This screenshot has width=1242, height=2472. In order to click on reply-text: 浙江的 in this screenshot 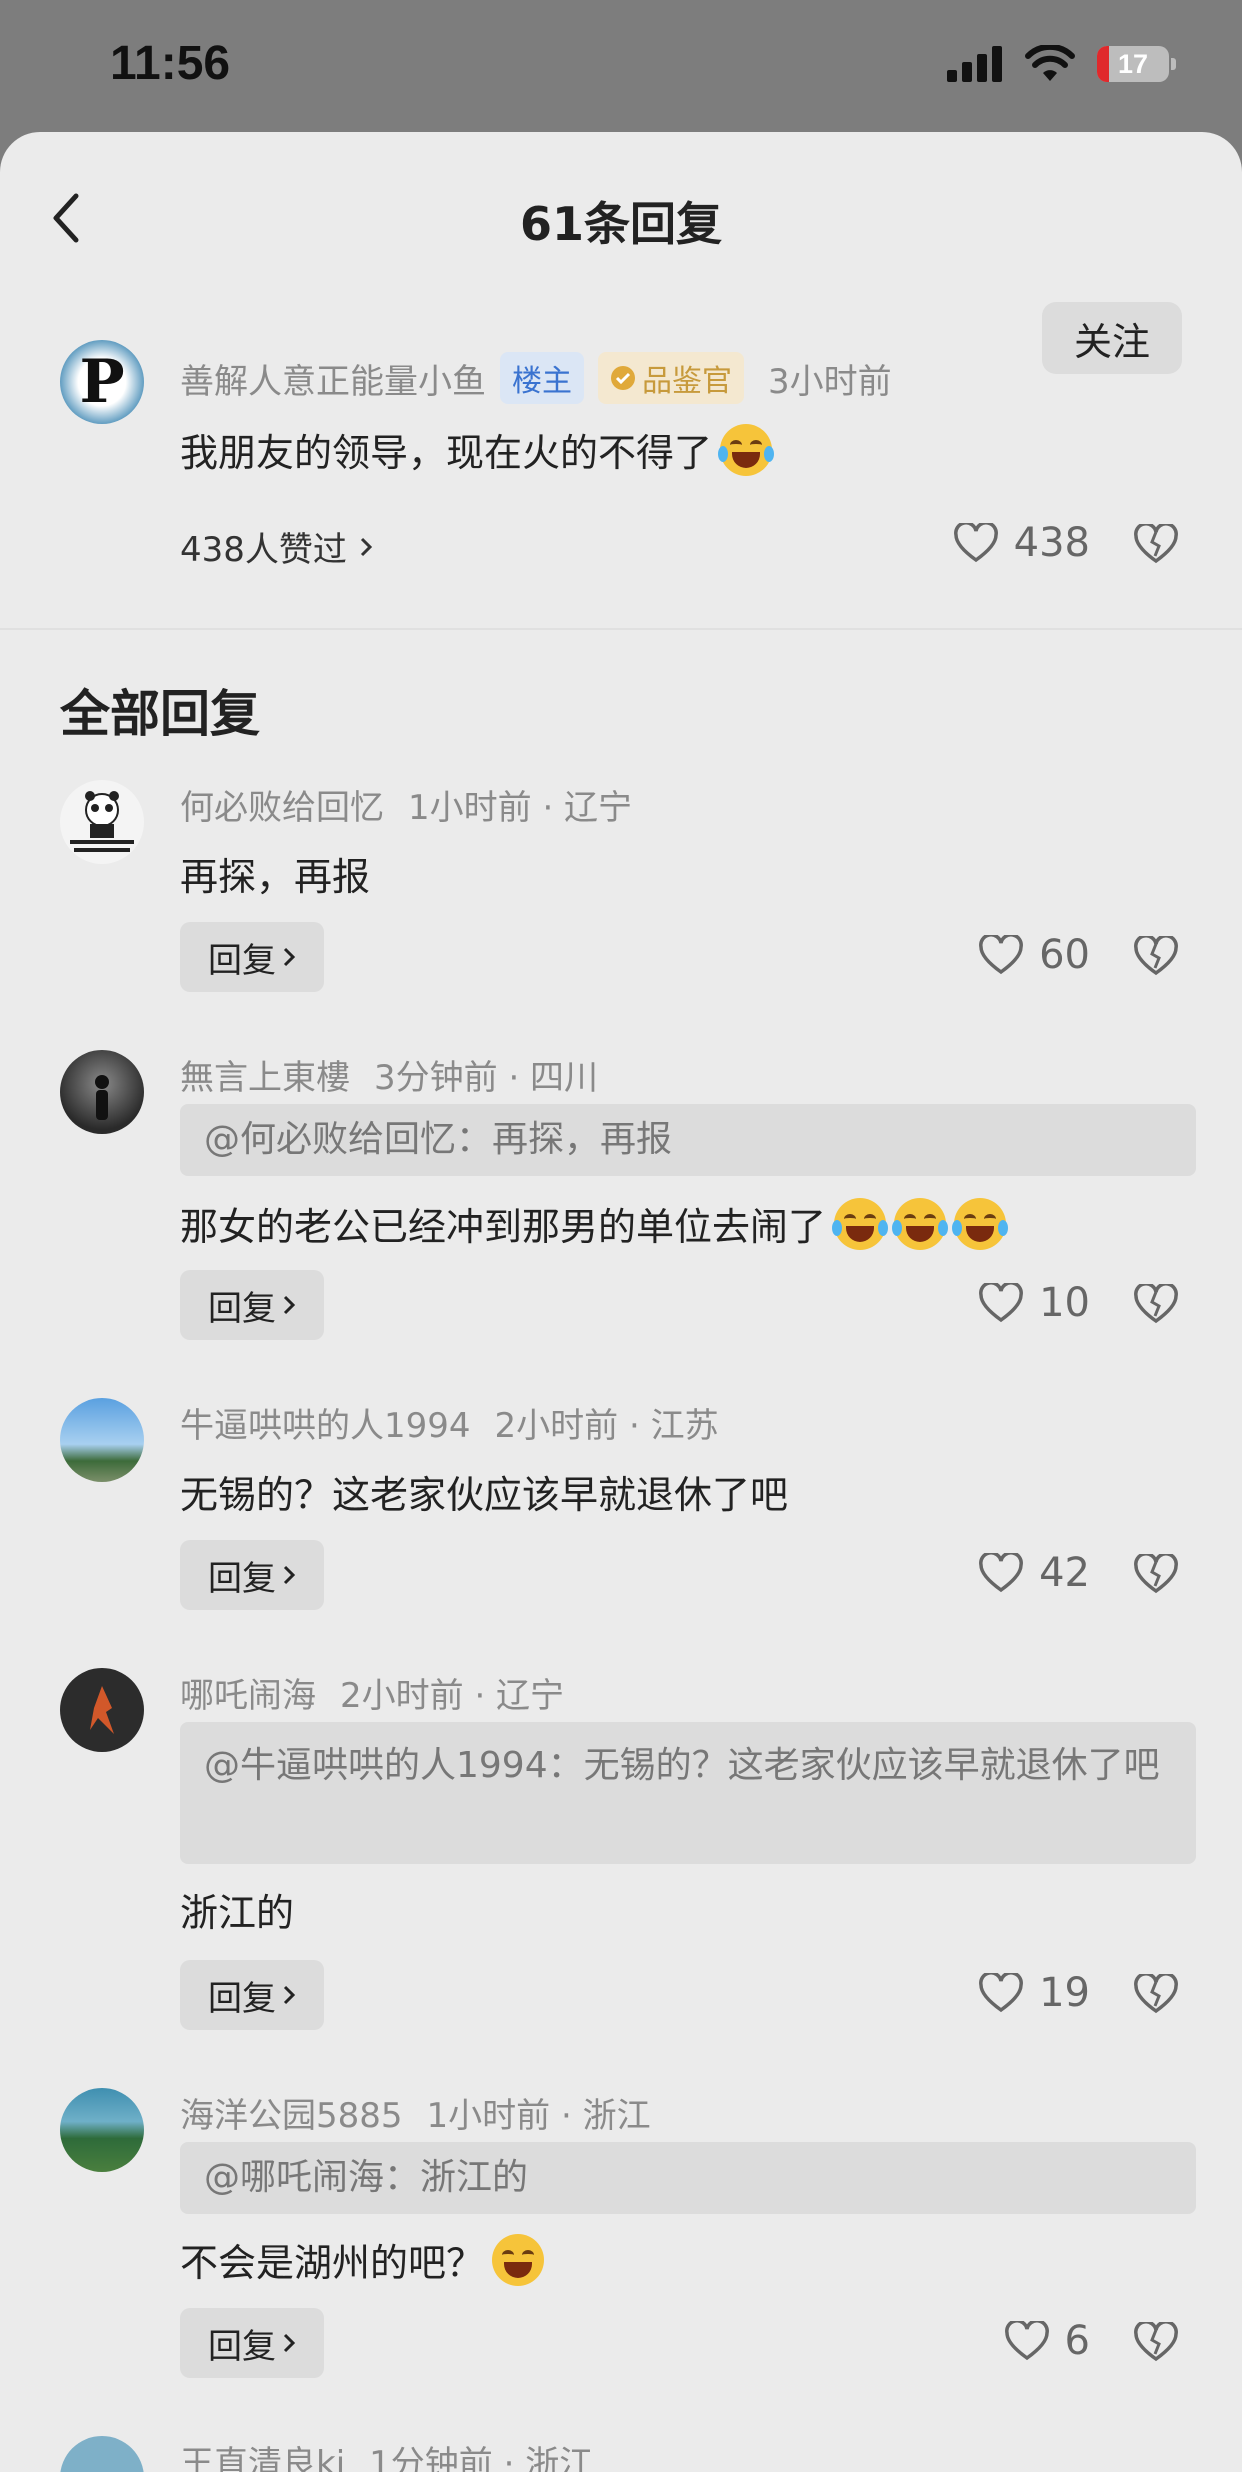, I will do `click(237, 1913)`.